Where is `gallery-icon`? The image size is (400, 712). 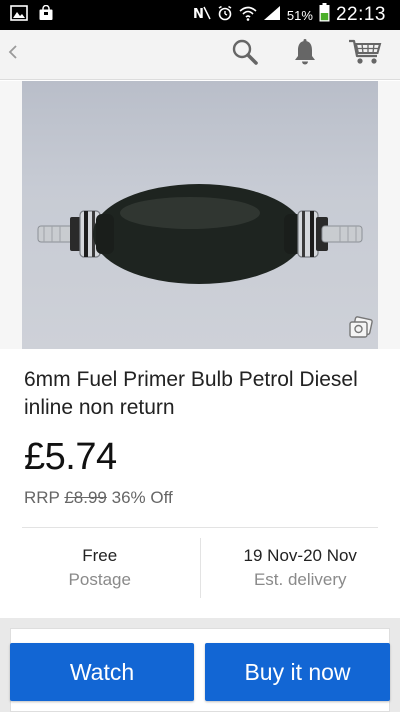
gallery-icon is located at coordinates (19, 15).